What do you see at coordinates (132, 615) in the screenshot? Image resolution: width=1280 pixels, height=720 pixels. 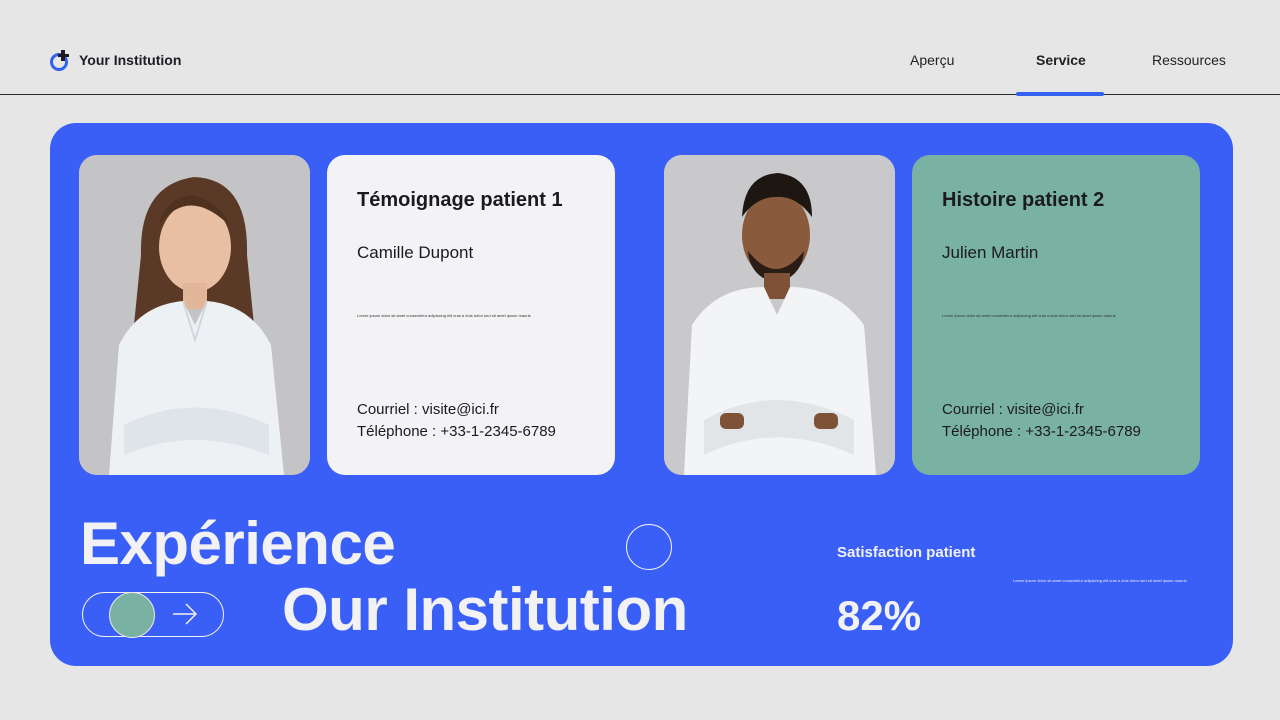 I see `toggle-knob` at bounding box center [132, 615].